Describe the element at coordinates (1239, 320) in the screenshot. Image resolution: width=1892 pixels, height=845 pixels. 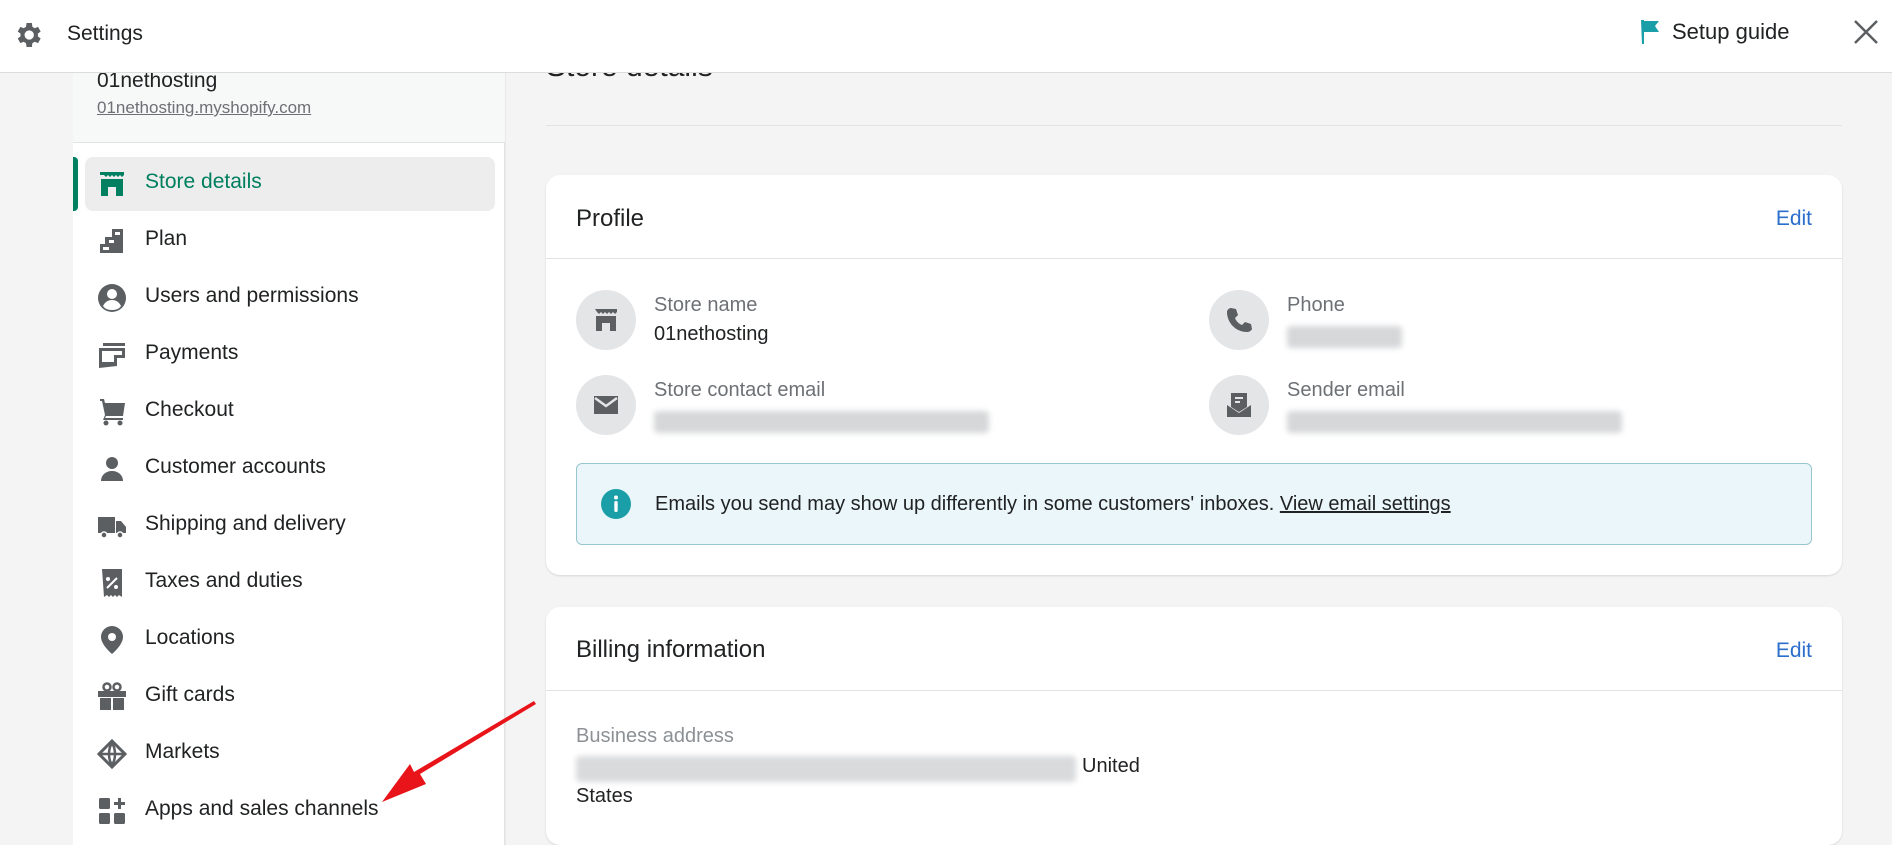
I see `phone-icon` at that location.